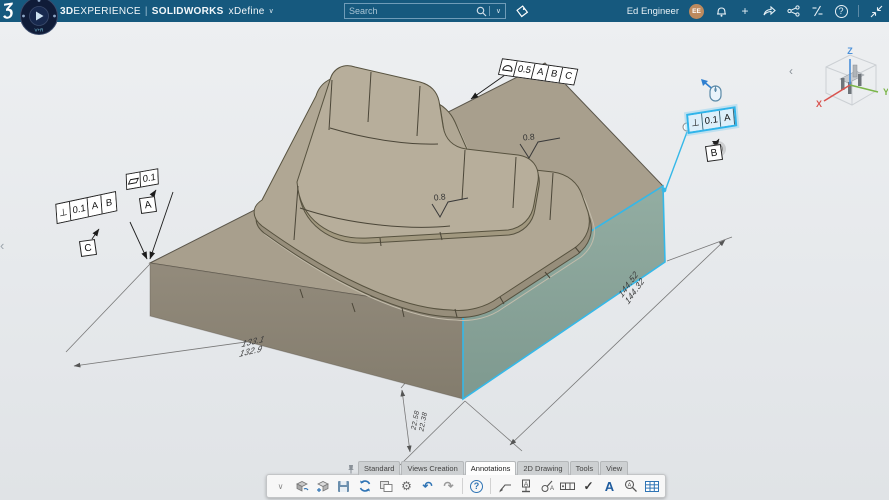  I want to click on collapse-window-icon, so click(876, 11).